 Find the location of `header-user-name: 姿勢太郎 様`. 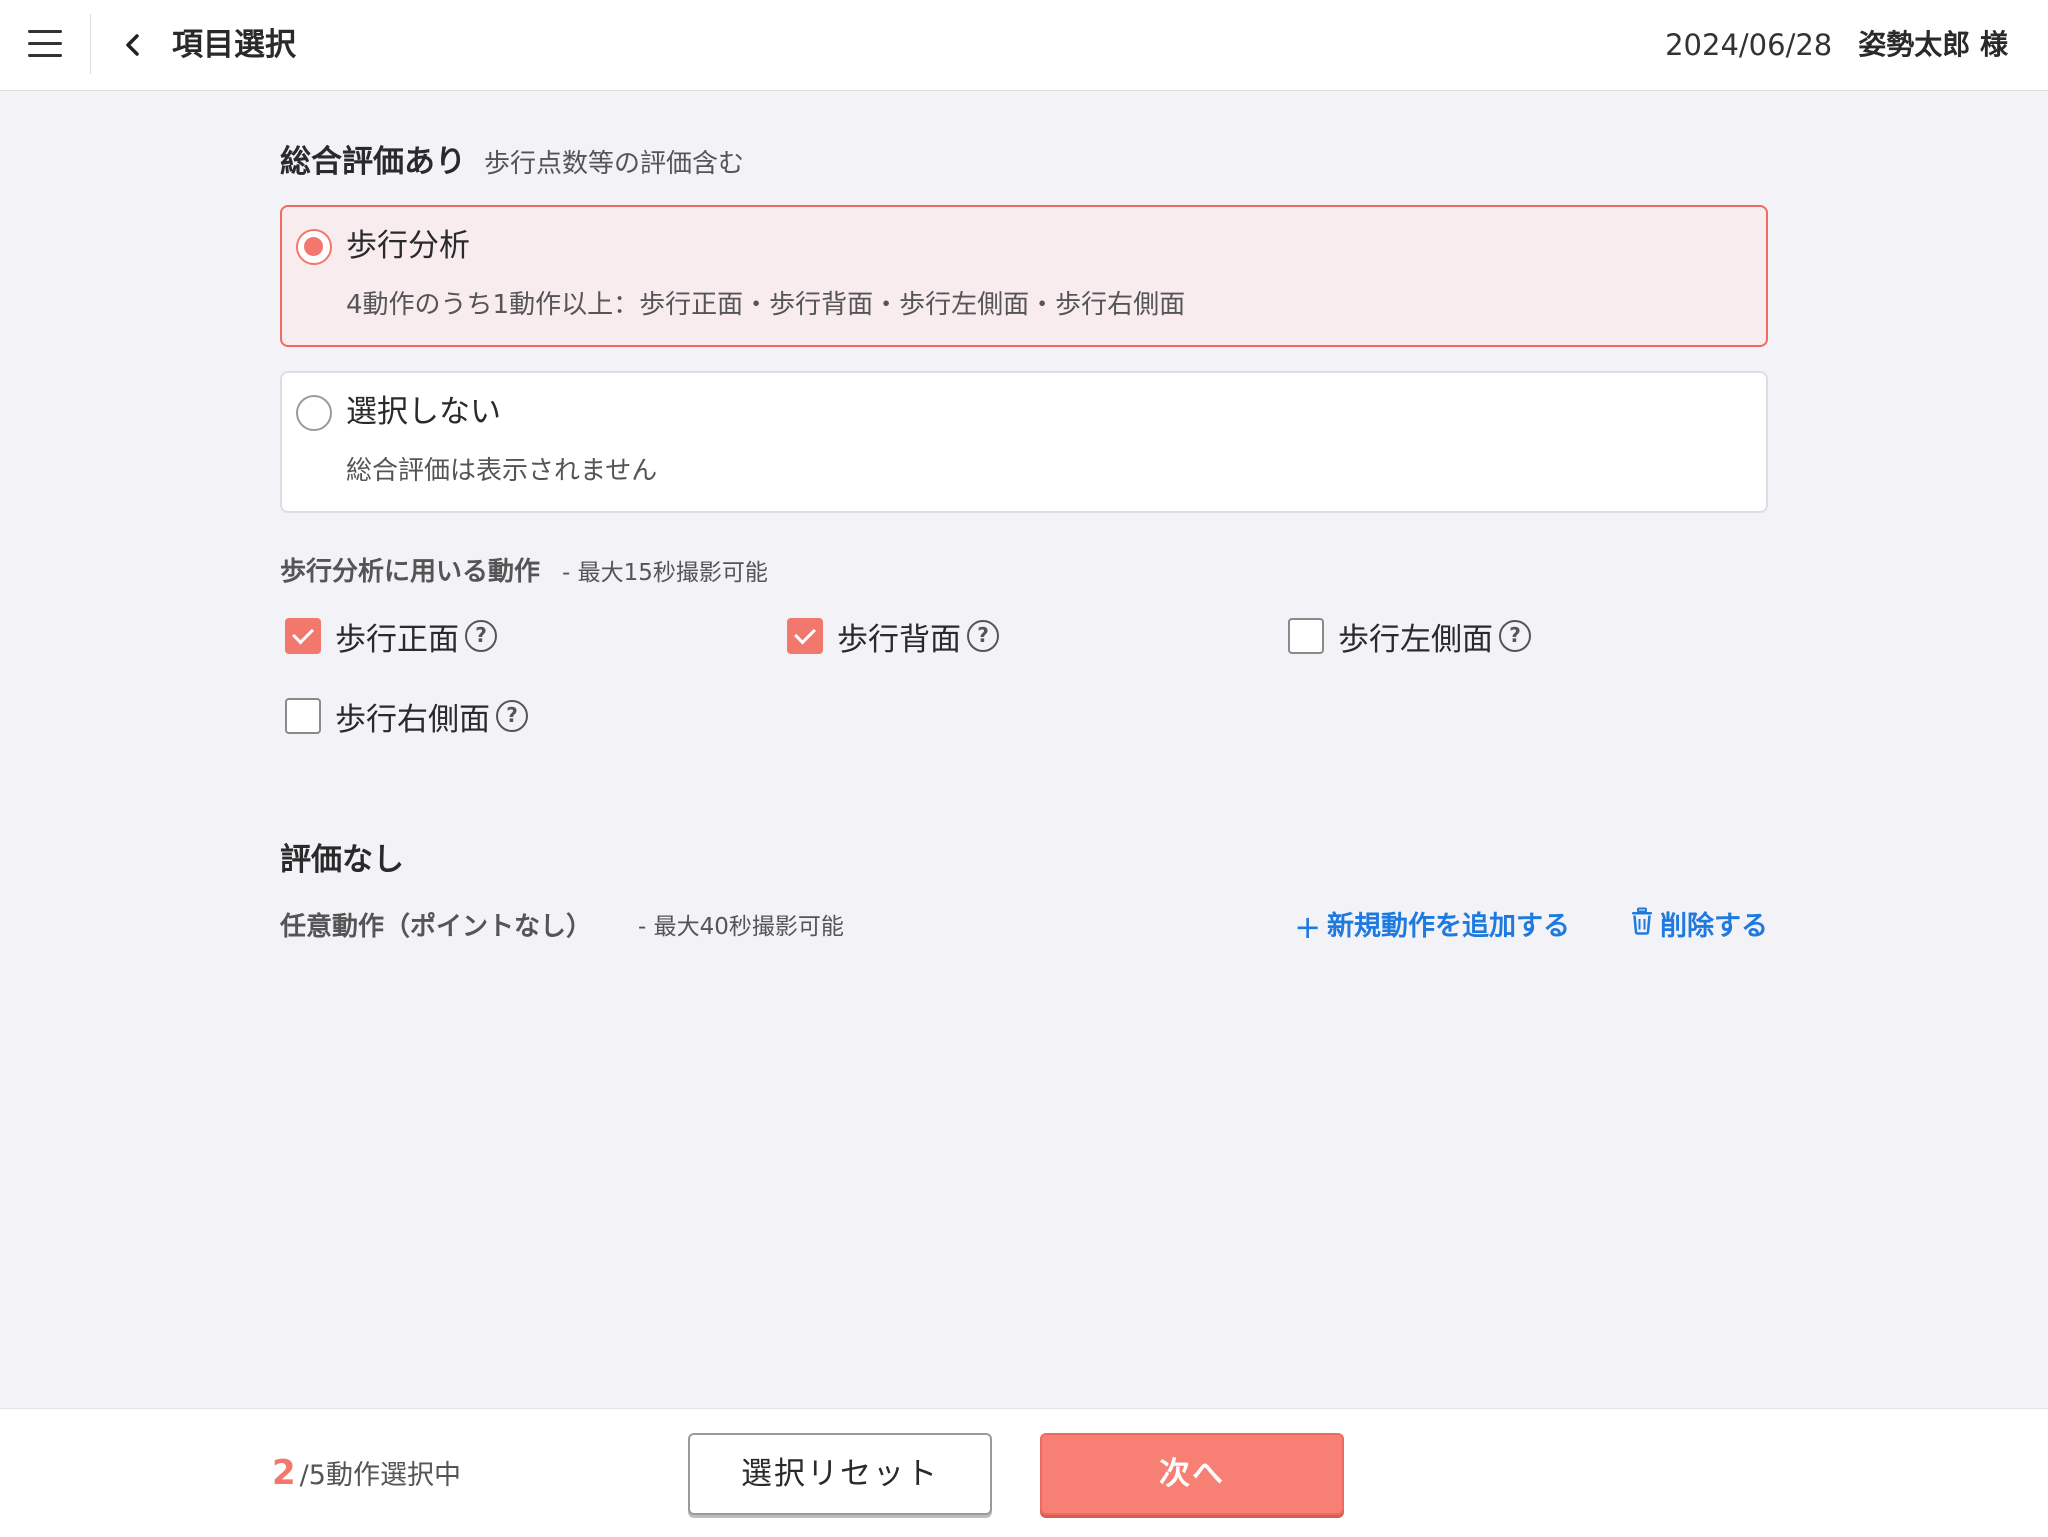

header-user-name: 姿勢太郎 様 is located at coordinates (1933, 44).